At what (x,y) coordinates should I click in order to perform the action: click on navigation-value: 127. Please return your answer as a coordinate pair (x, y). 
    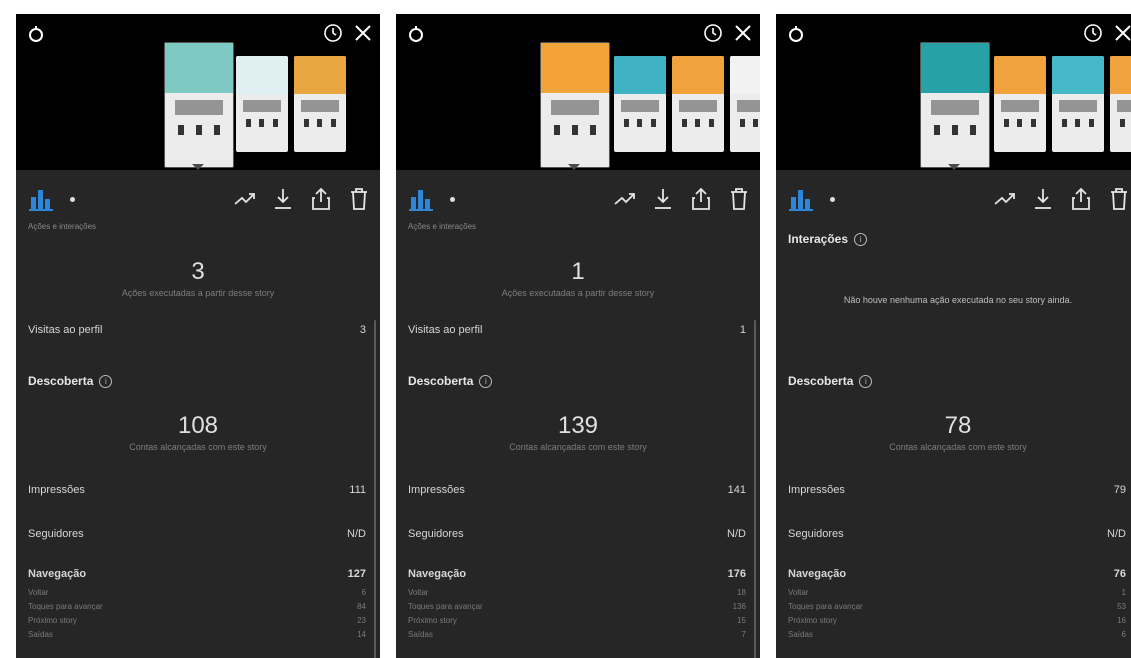
    Looking at the image, I should click on (356, 574).